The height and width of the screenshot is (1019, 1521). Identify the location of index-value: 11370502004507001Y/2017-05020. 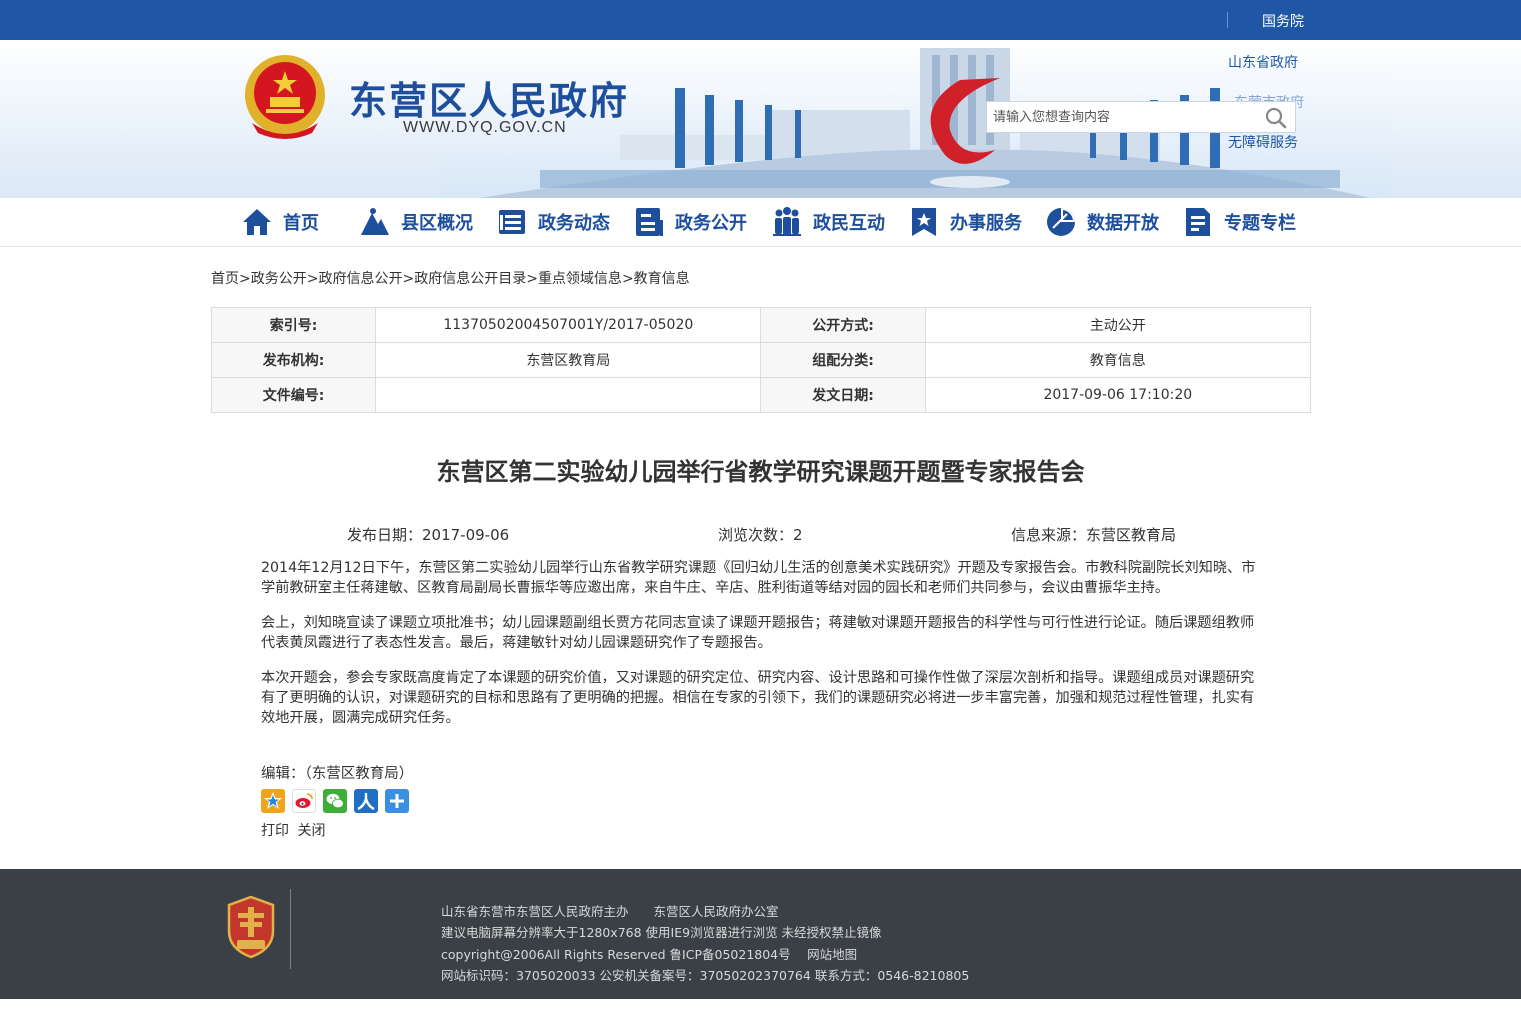
(568, 325).